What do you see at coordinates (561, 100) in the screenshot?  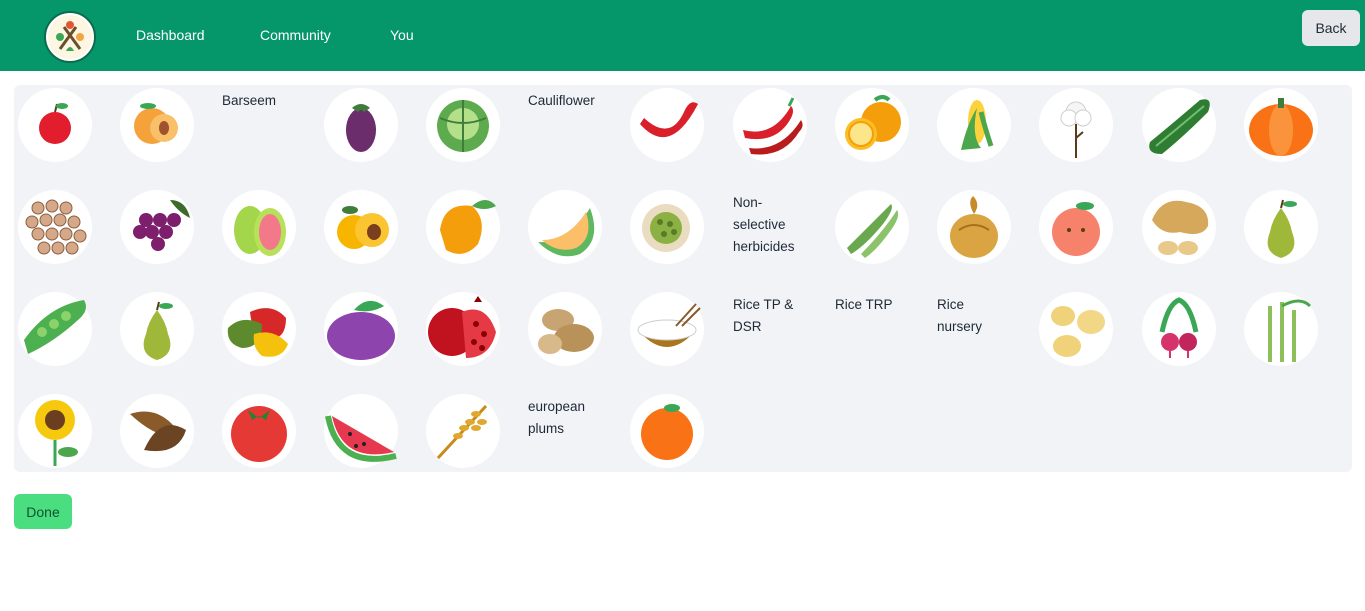 I see `crop-label: Cauliflower` at bounding box center [561, 100].